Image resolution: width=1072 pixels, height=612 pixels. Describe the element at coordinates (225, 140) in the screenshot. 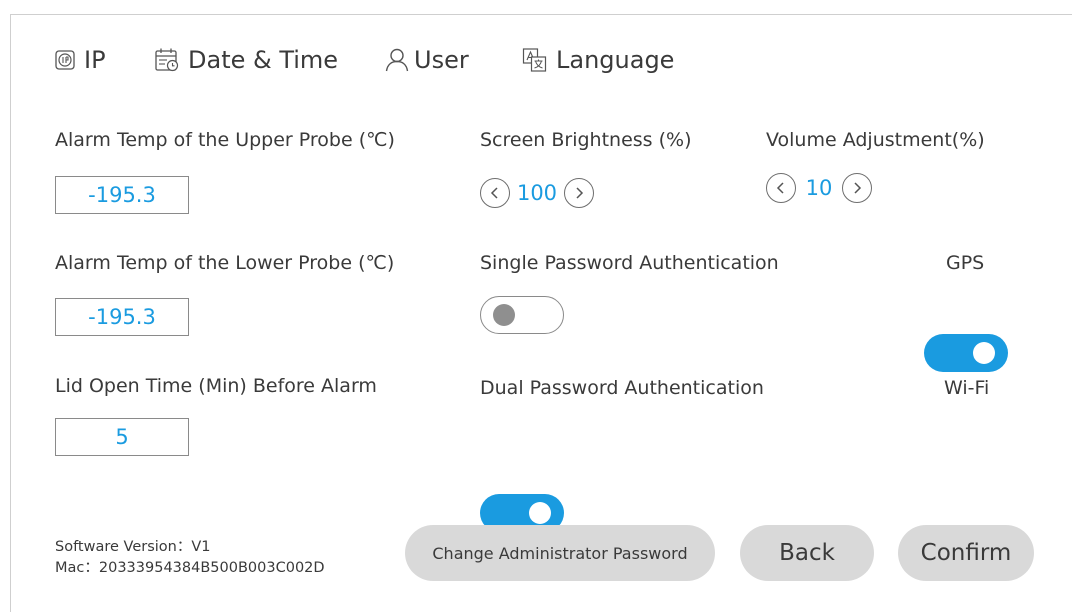

I see `upper-probe-label: Alarm Temp of the Upper Probe (℃)` at that location.